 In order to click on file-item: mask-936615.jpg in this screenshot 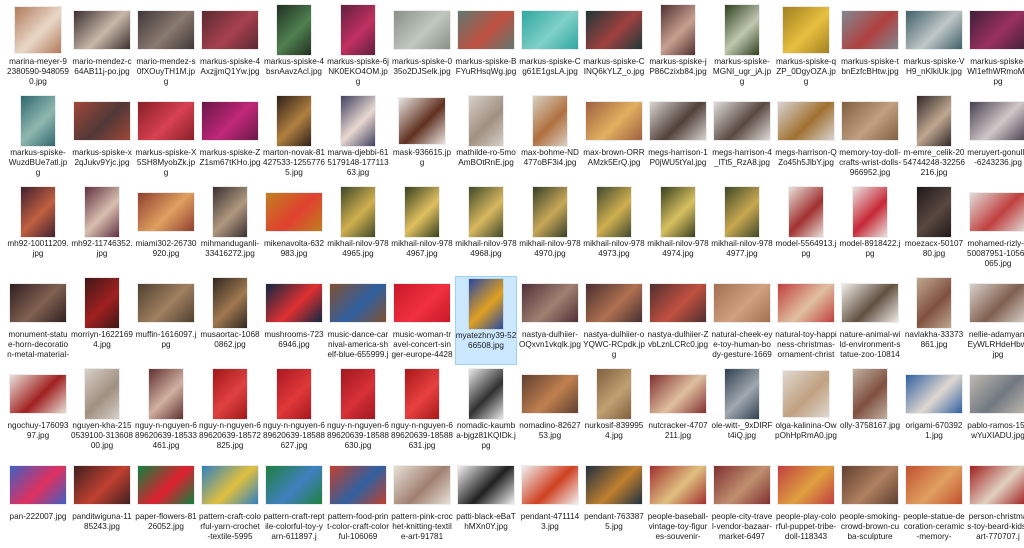, I will do `click(422, 138)`.